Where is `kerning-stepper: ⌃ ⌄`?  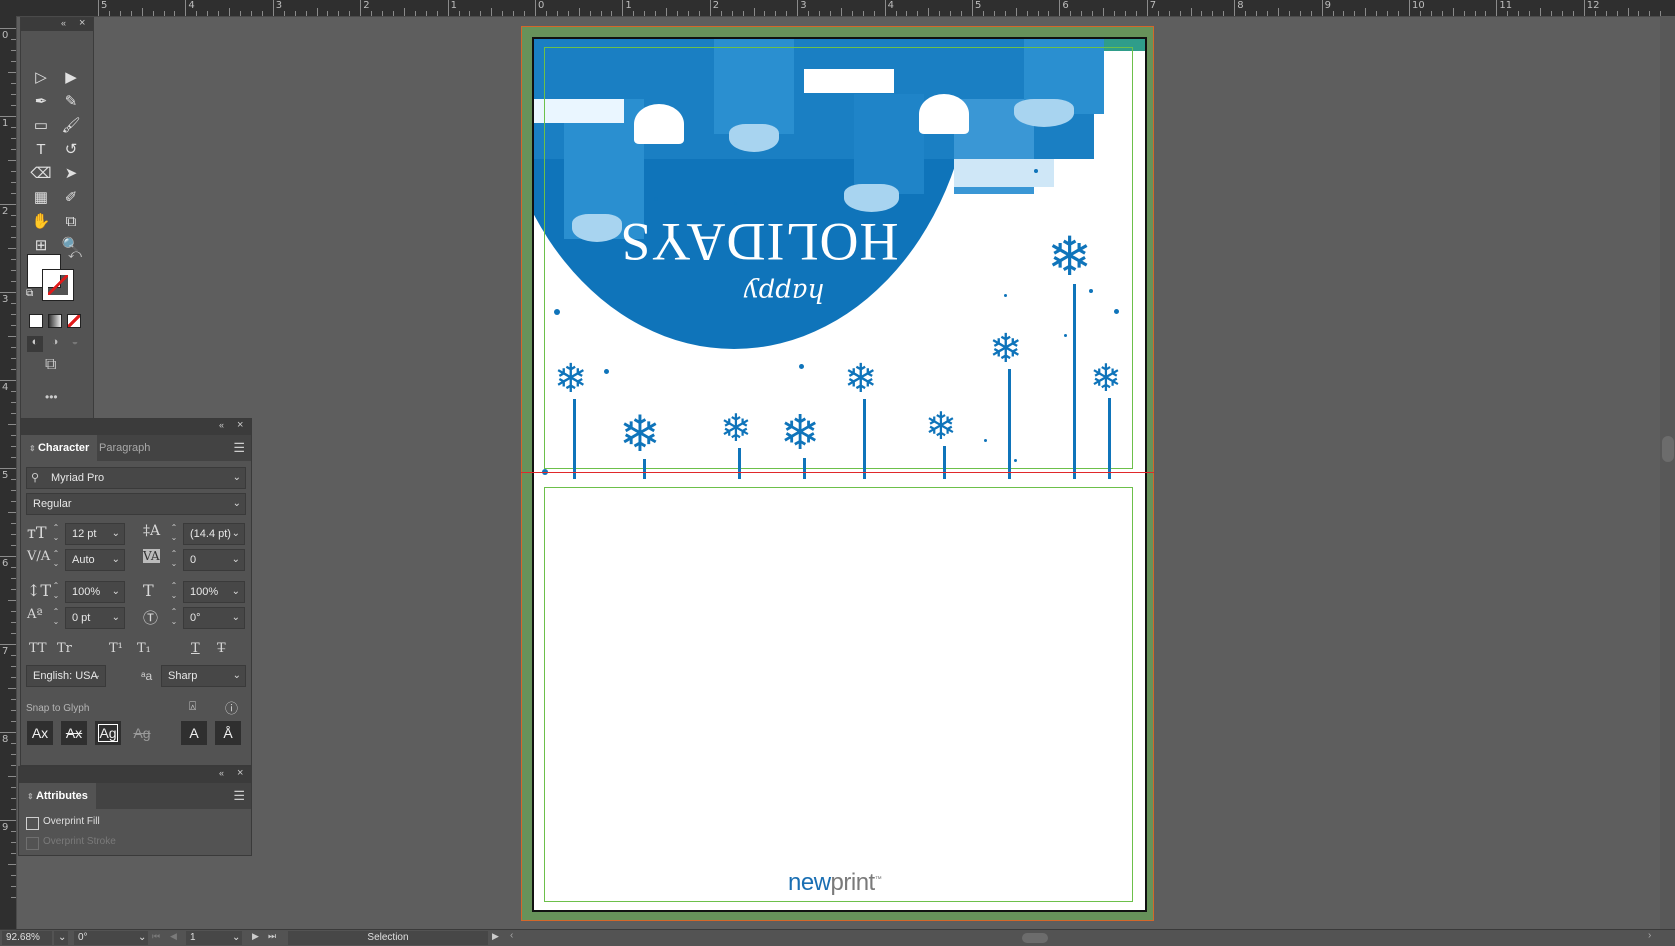
kerning-stepper: ⌃ ⌄ is located at coordinates (56, 560).